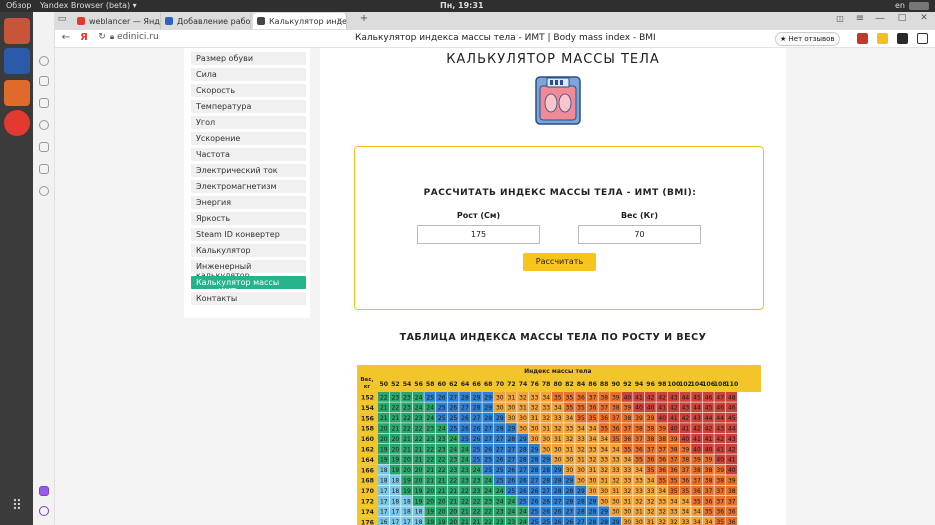 The width and height of the screenshot is (935, 525). Describe the element at coordinates (44, 491) in the screenshot. I see `alice-icon` at that location.